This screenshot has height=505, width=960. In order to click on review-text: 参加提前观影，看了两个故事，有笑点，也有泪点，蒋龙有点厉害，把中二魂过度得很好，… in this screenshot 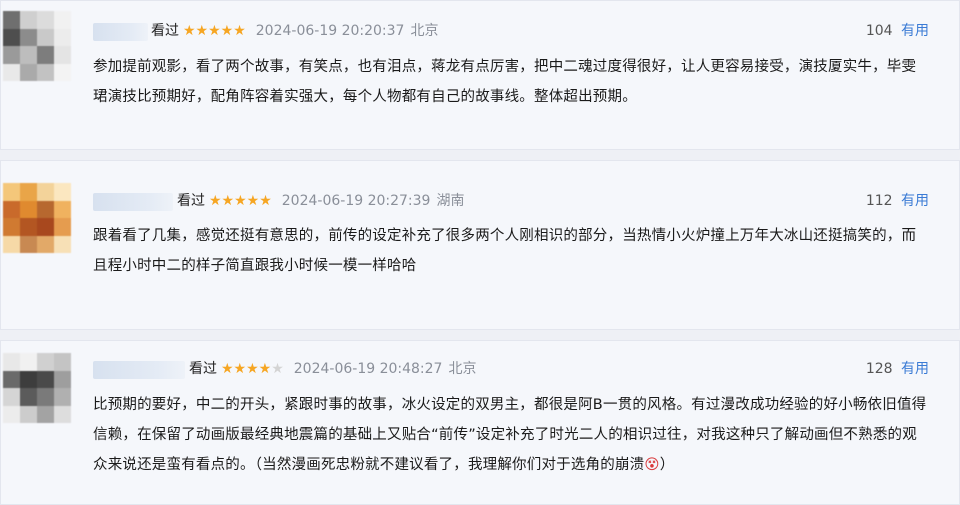, I will do `click(505, 82)`.